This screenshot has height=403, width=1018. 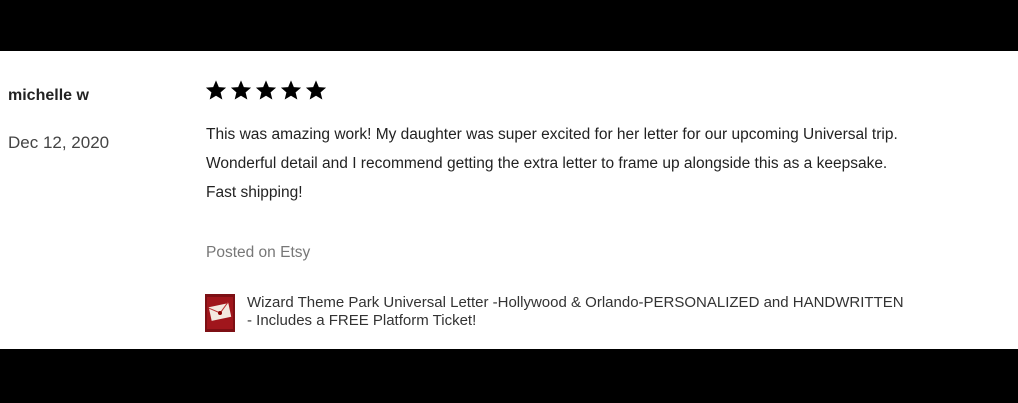 I want to click on review-date: Dec 12, 2020, so click(x=59, y=142).